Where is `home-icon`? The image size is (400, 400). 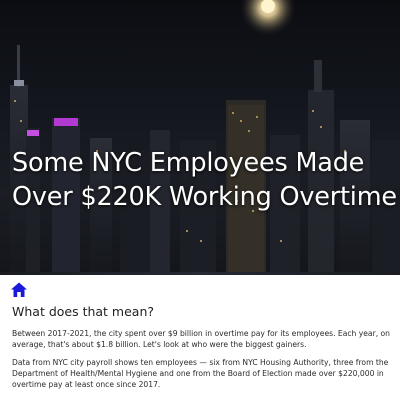
home-icon is located at coordinates (19, 290).